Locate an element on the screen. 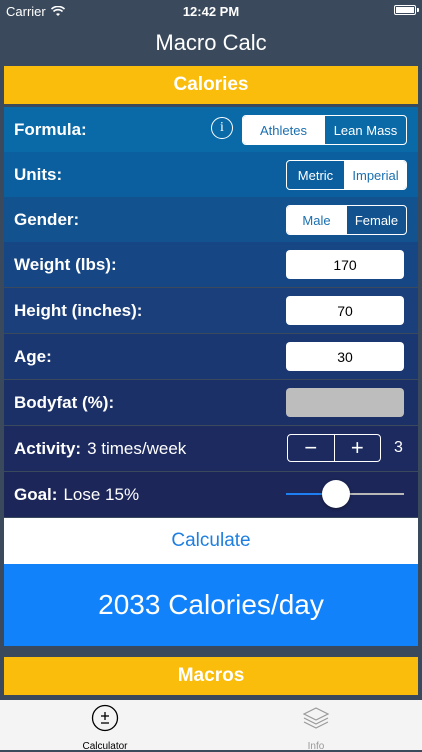 The height and width of the screenshot is (752, 422). activity-row: Activity: 3 times/week − + 3 is located at coordinates (211, 448).